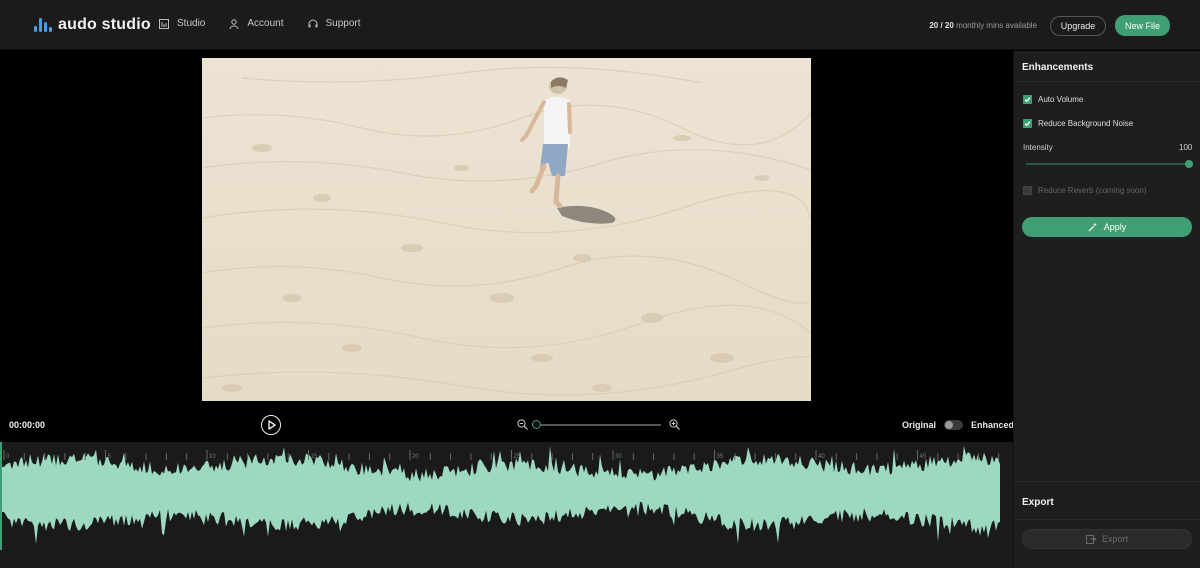 This screenshot has height=568, width=1200. What do you see at coordinates (919, 425) in the screenshot?
I see `original-label: Original` at bounding box center [919, 425].